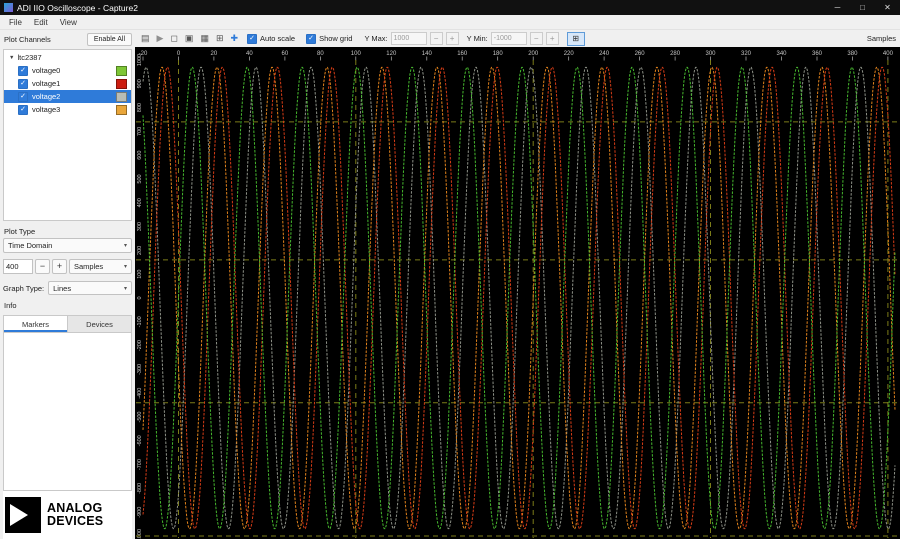 The image size is (900, 539). What do you see at coordinates (498, 54) in the screenshot?
I see `x-tick-label: 180` at bounding box center [498, 54].